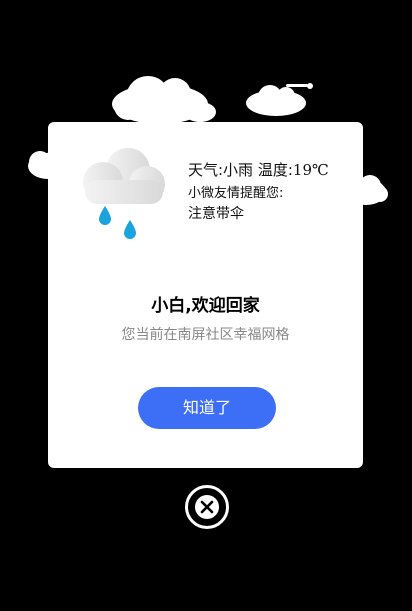  What do you see at coordinates (216, 214) in the screenshot?
I see `reminder-text: 注意带伞` at bounding box center [216, 214].